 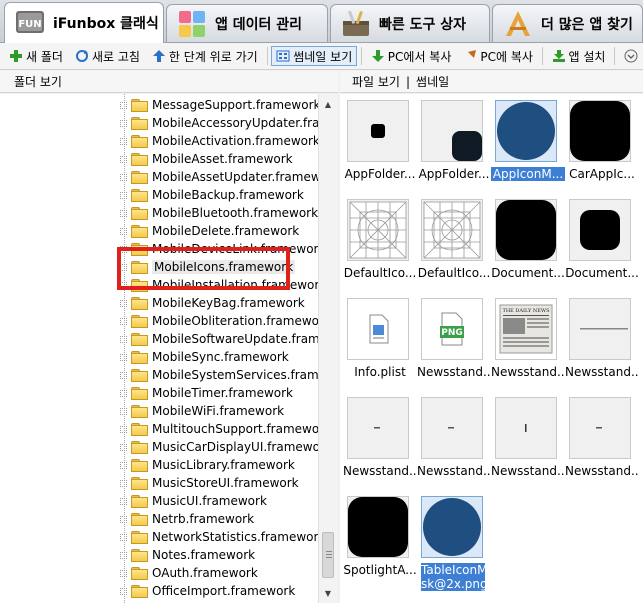 I want to click on refresh-button: 새로 고침, so click(x=107, y=56).